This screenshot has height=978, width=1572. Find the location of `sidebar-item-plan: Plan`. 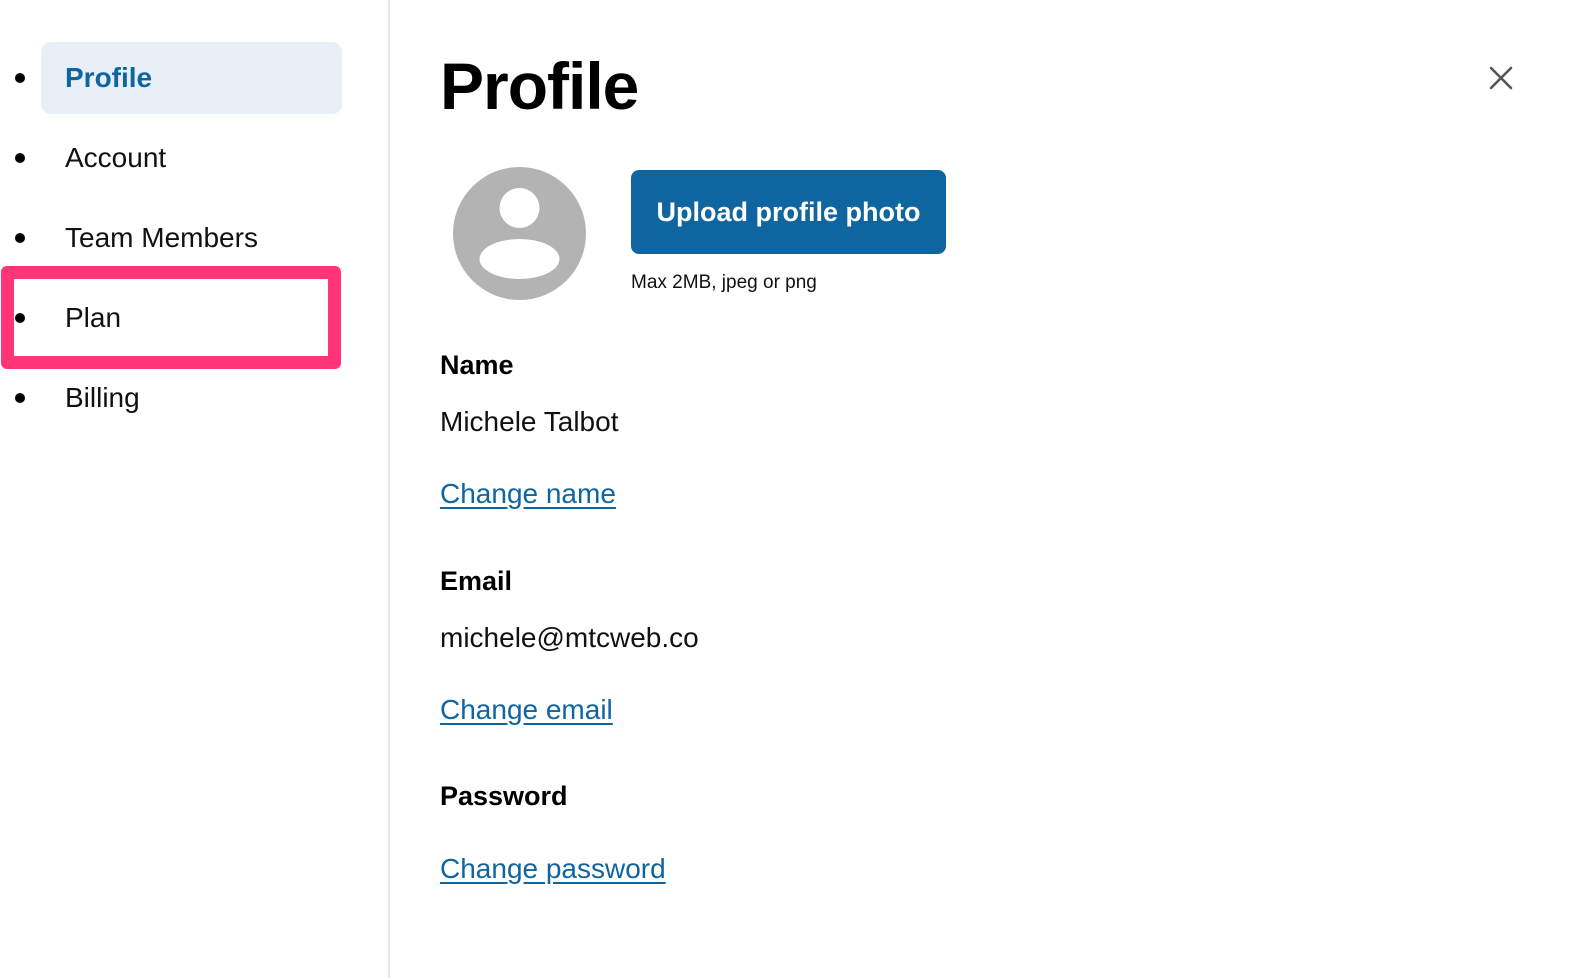

sidebar-item-plan: Plan is located at coordinates (195, 318).